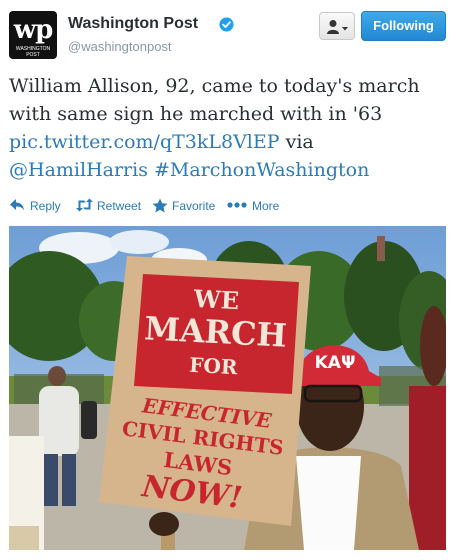 The height and width of the screenshot is (560, 454). I want to click on sign-line-2: MARCH, so click(215, 331).